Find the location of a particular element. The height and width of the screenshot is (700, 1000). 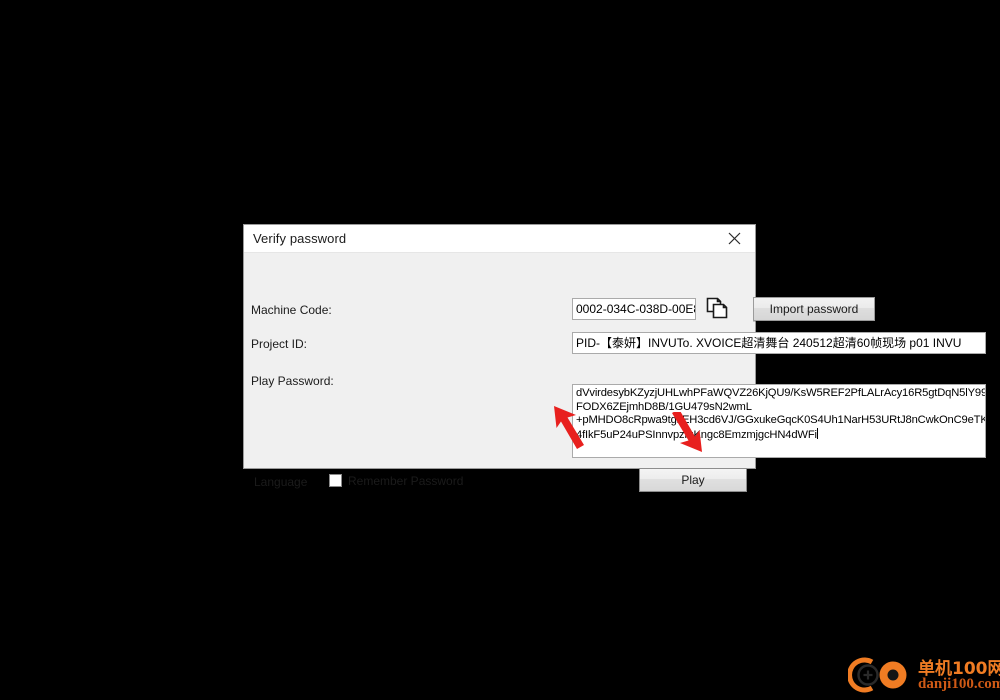

language-label: Language is located at coordinates (280, 482).